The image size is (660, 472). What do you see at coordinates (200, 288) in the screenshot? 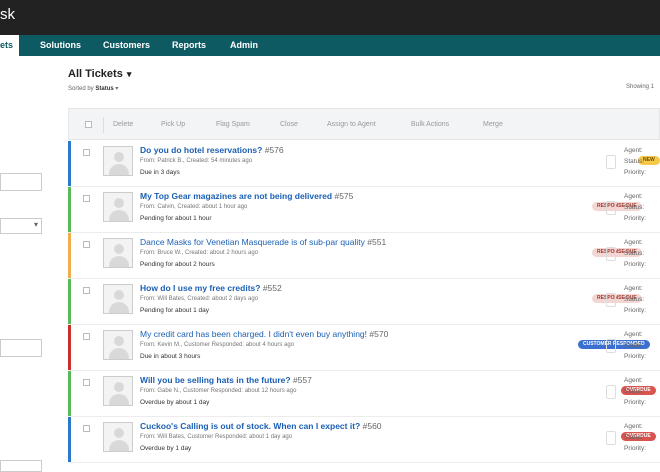
I see `ticket-subject: How do I use my free credits?` at bounding box center [200, 288].